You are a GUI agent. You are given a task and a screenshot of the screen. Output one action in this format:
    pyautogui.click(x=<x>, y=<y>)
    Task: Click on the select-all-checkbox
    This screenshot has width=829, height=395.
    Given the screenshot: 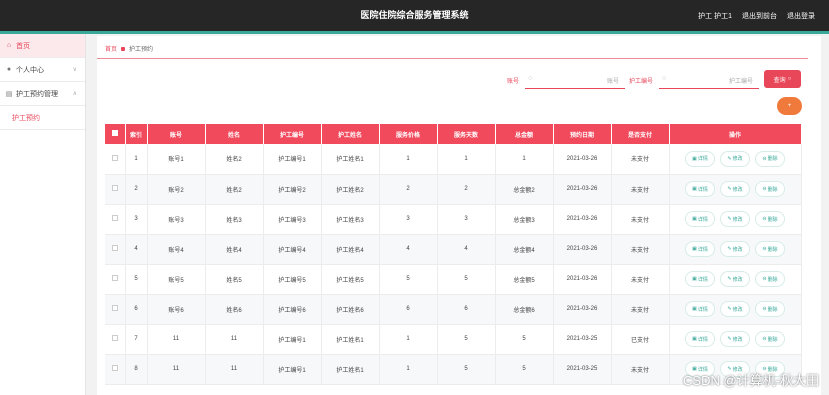 What is the action you would take?
    pyautogui.click(x=114, y=133)
    